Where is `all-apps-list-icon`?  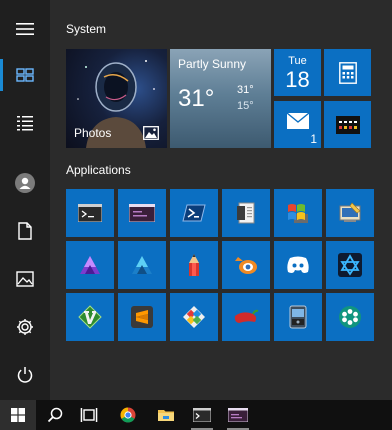 all-apps-list-icon is located at coordinates (25, 123).